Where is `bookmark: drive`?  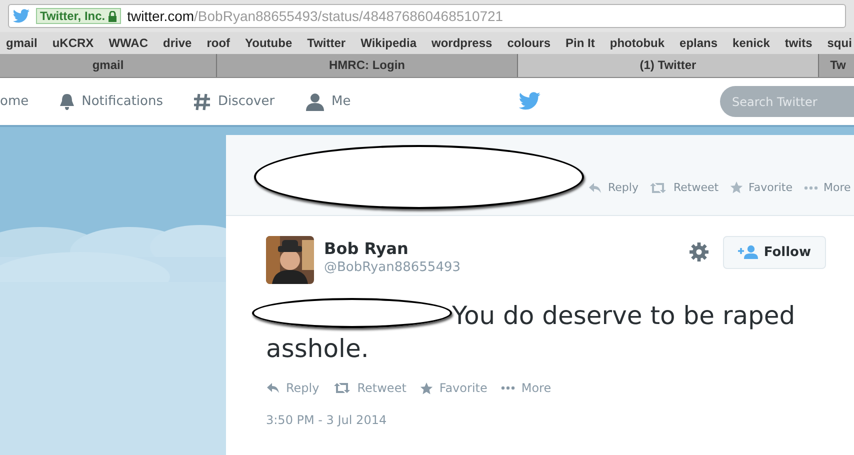 bookmark: drive is located at coordinates (177, 43).